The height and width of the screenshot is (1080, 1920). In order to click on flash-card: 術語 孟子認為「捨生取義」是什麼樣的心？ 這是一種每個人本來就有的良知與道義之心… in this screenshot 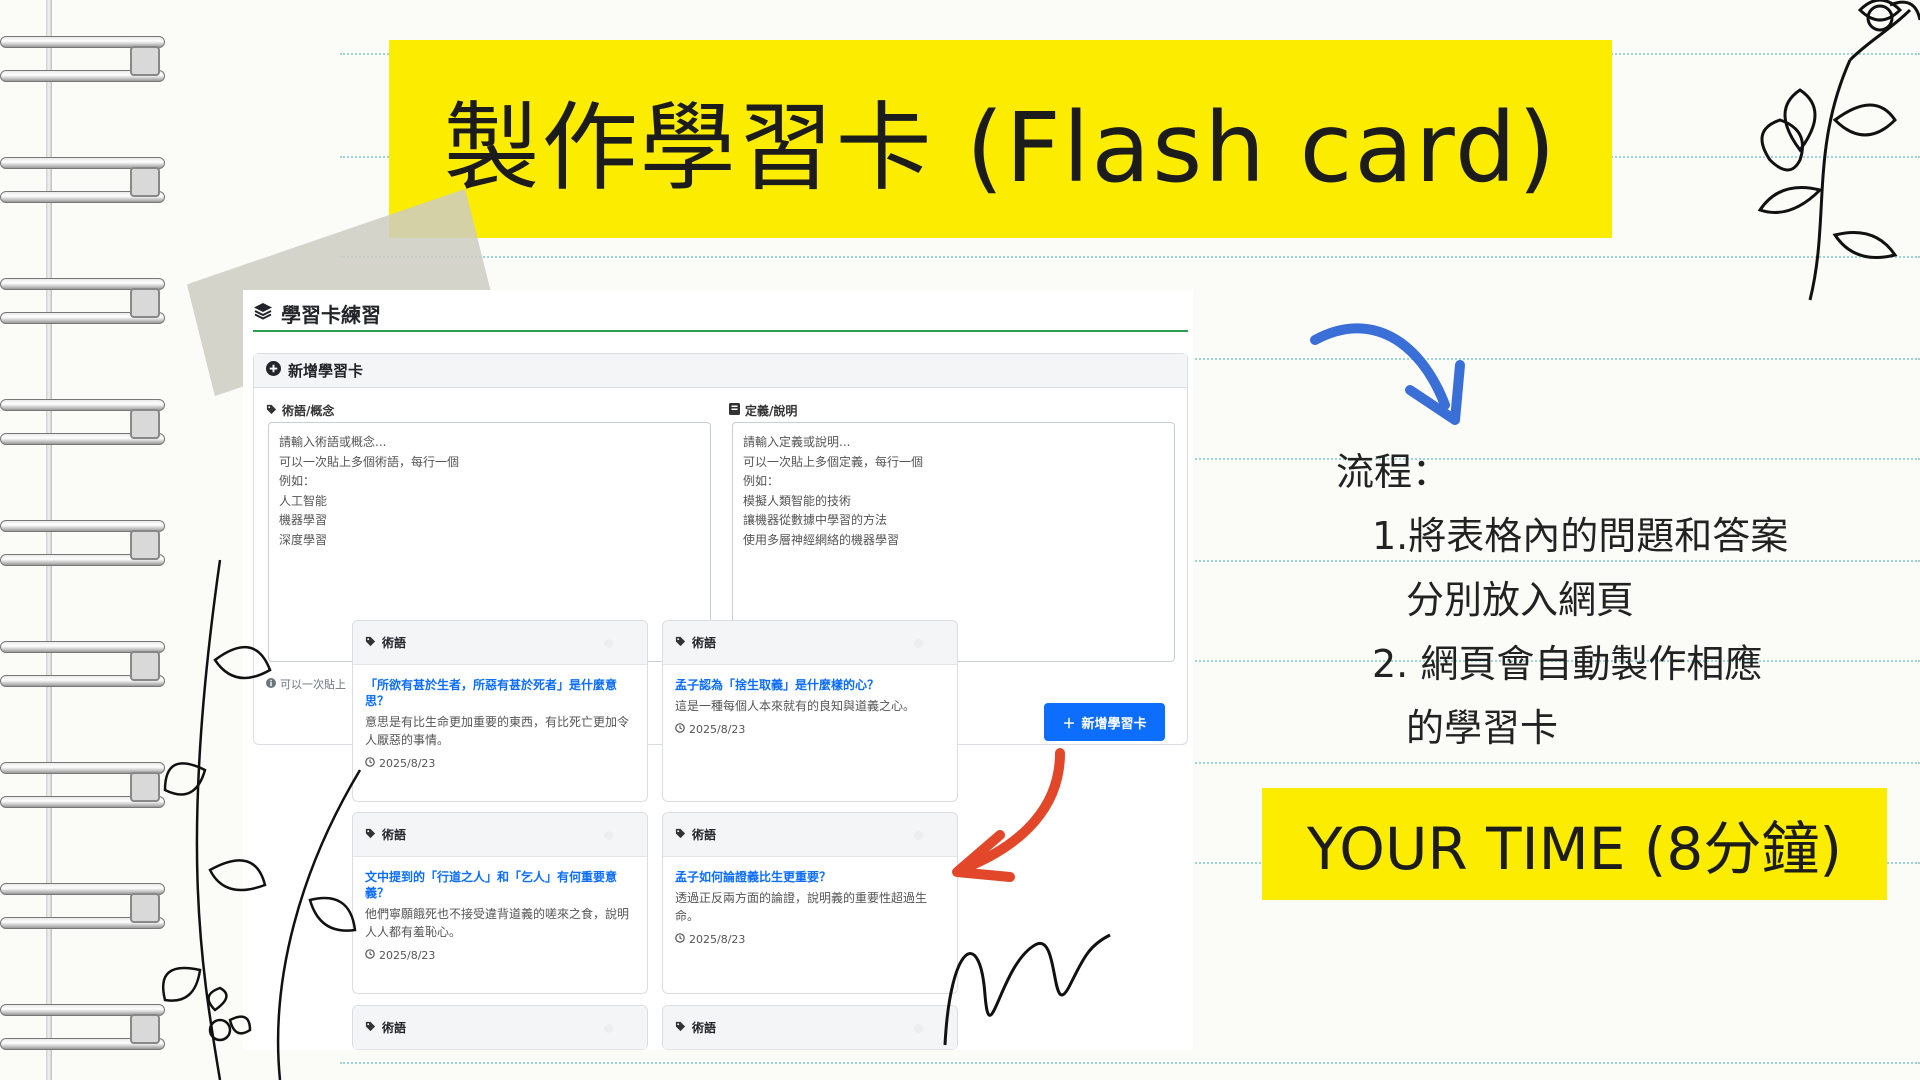, I will do `click(810, 711)`.